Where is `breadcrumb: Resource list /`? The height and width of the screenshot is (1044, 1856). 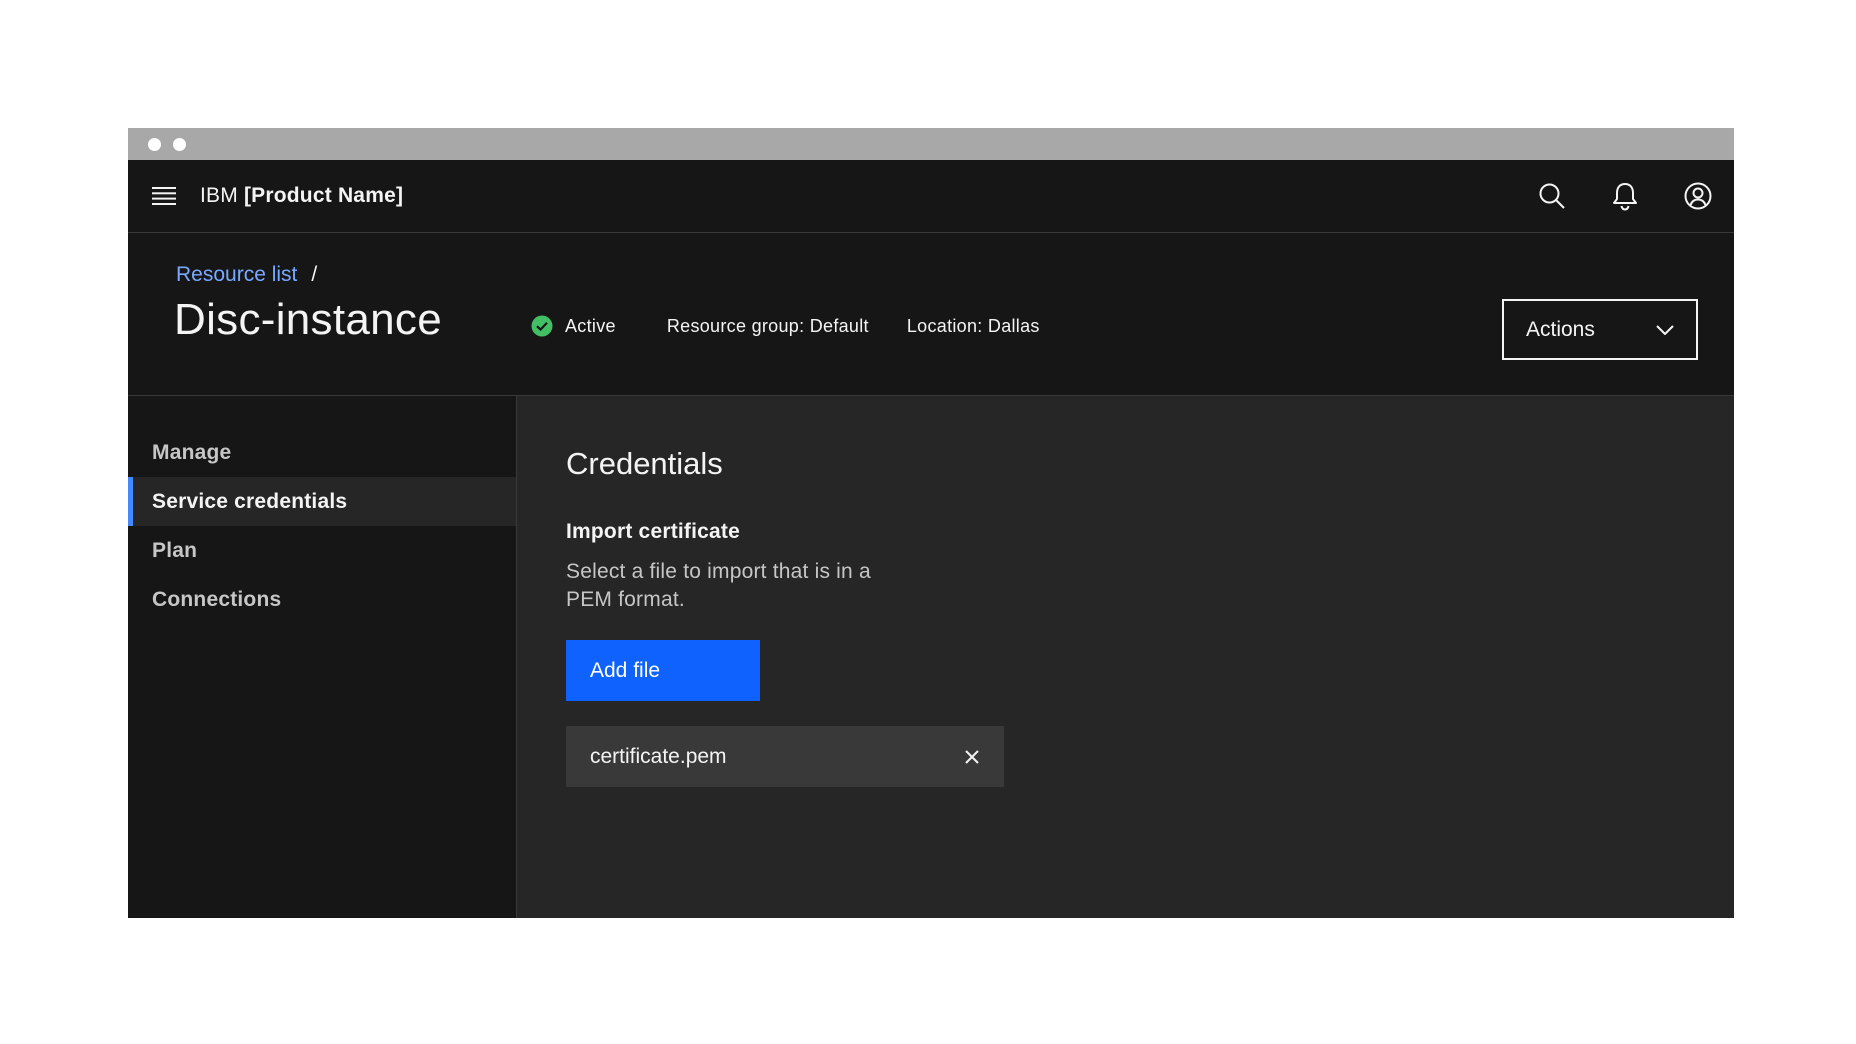
breadcrumb: Resource list / is located at coordinates (246, 275).